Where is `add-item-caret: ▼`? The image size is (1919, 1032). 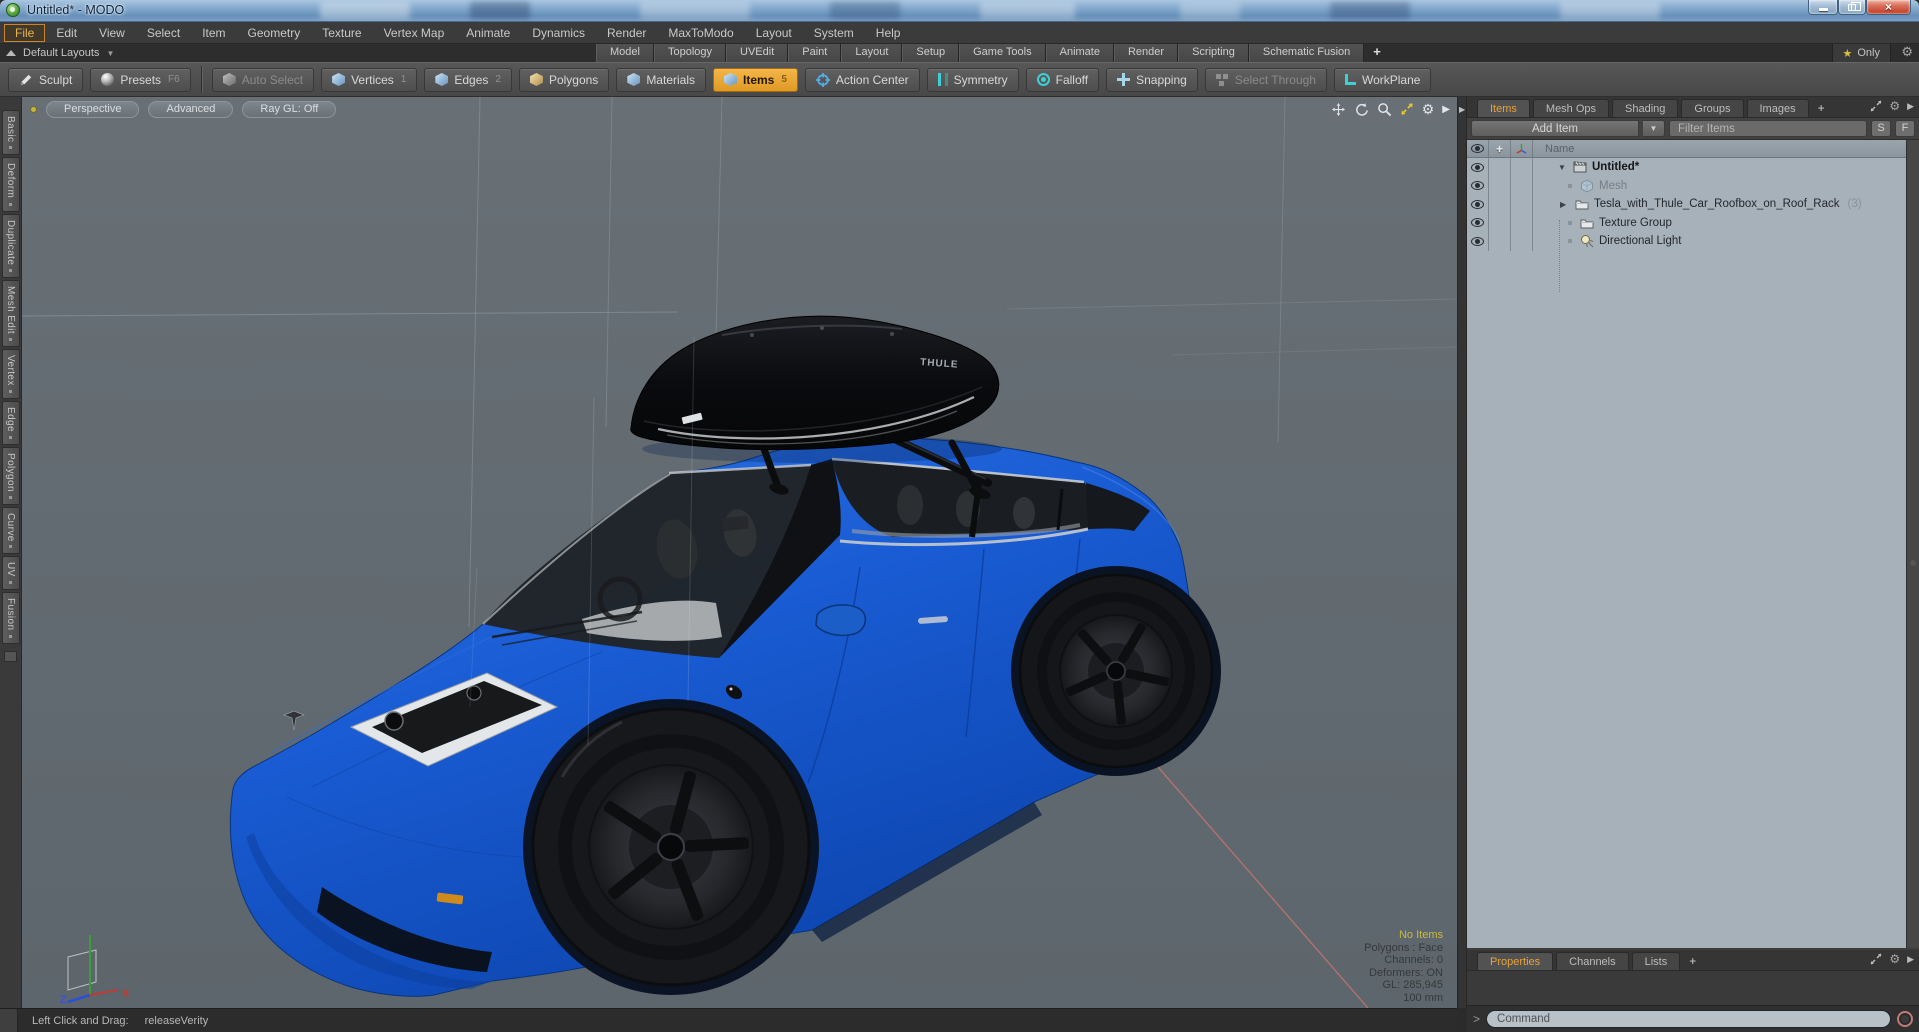 add-item-caret: ▼ is located at coordinates (1654, 128).